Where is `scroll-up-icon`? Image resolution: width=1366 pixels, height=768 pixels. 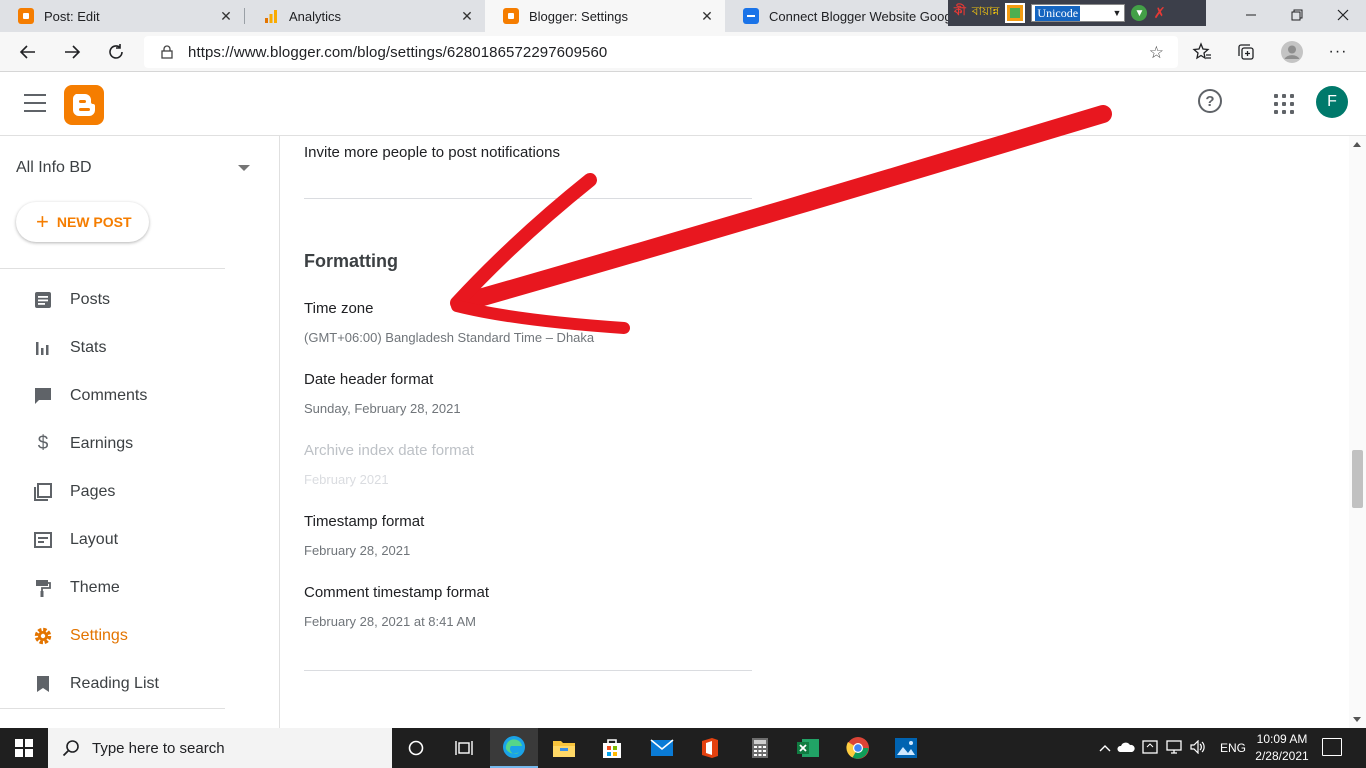
scroll-up-icon is located at coordinates (1357, 144).